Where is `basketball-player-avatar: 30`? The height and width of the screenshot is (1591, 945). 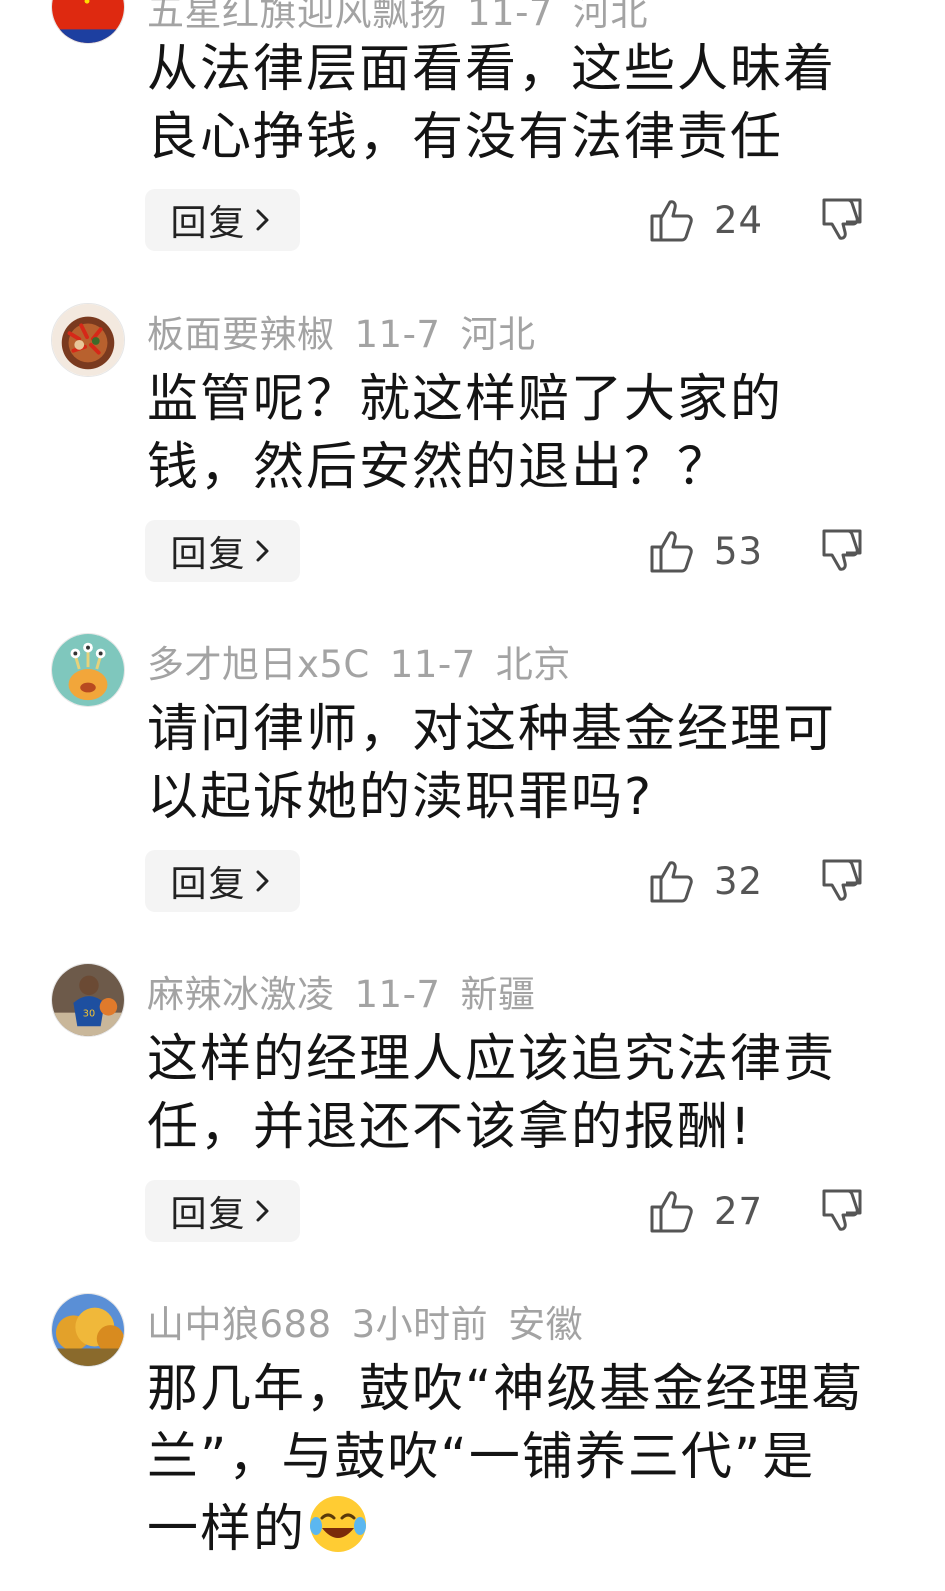
basketball-player-avatar: 30 is located at coordinates (88, 1000).